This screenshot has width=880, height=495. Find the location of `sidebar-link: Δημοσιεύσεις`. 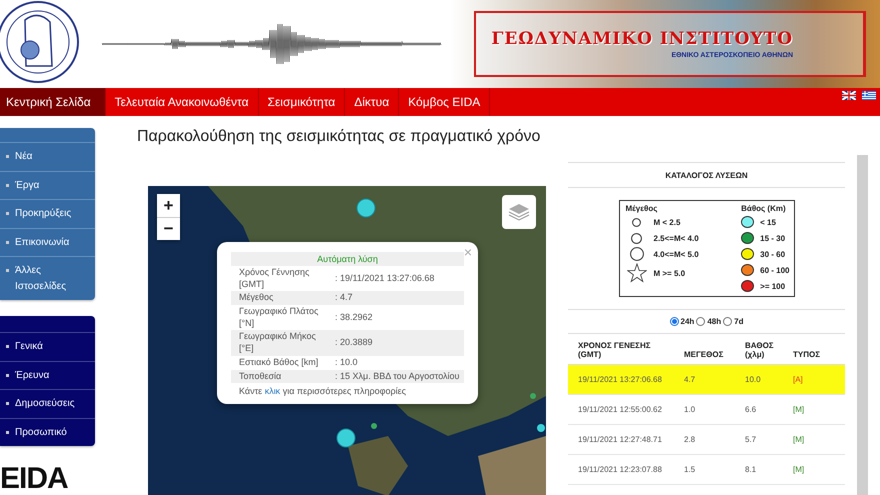

sidebar-link: Δημοσιεύσεις is located at coordinates (47, 403).